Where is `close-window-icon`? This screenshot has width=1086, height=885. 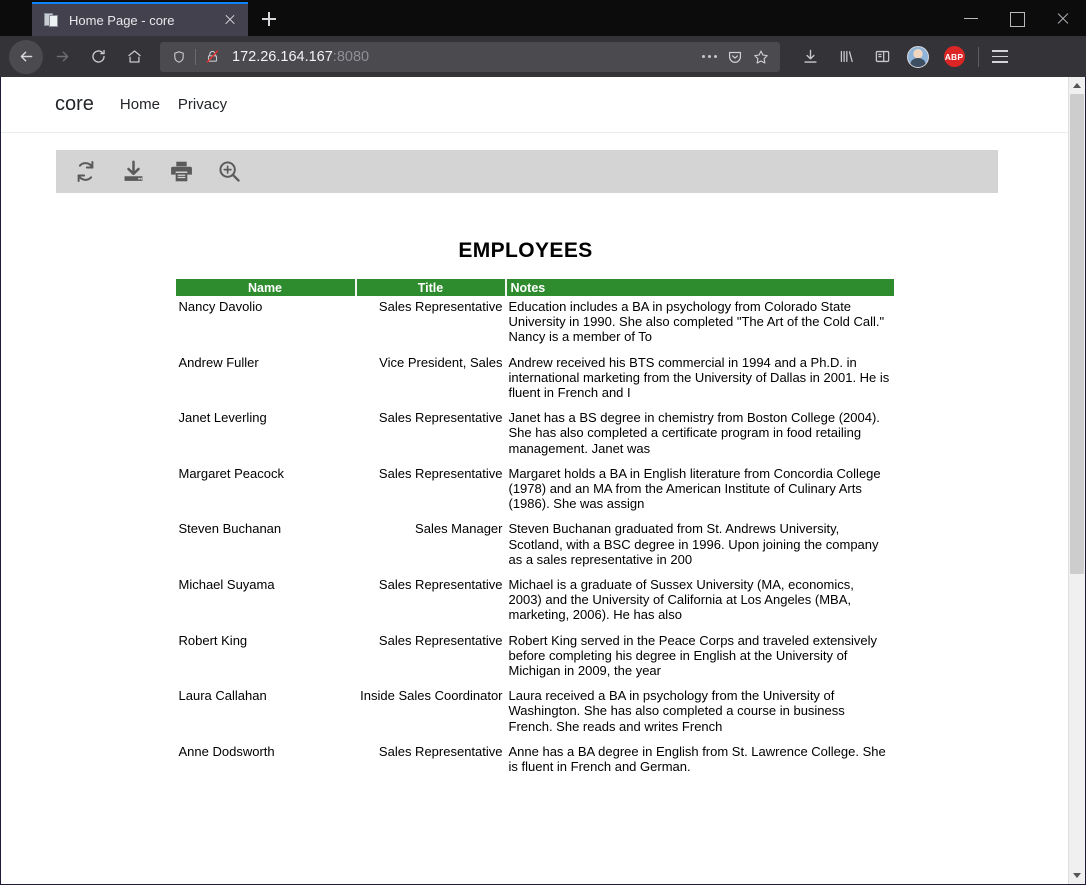
close-window-icon is located at coordinates (1063, 18).